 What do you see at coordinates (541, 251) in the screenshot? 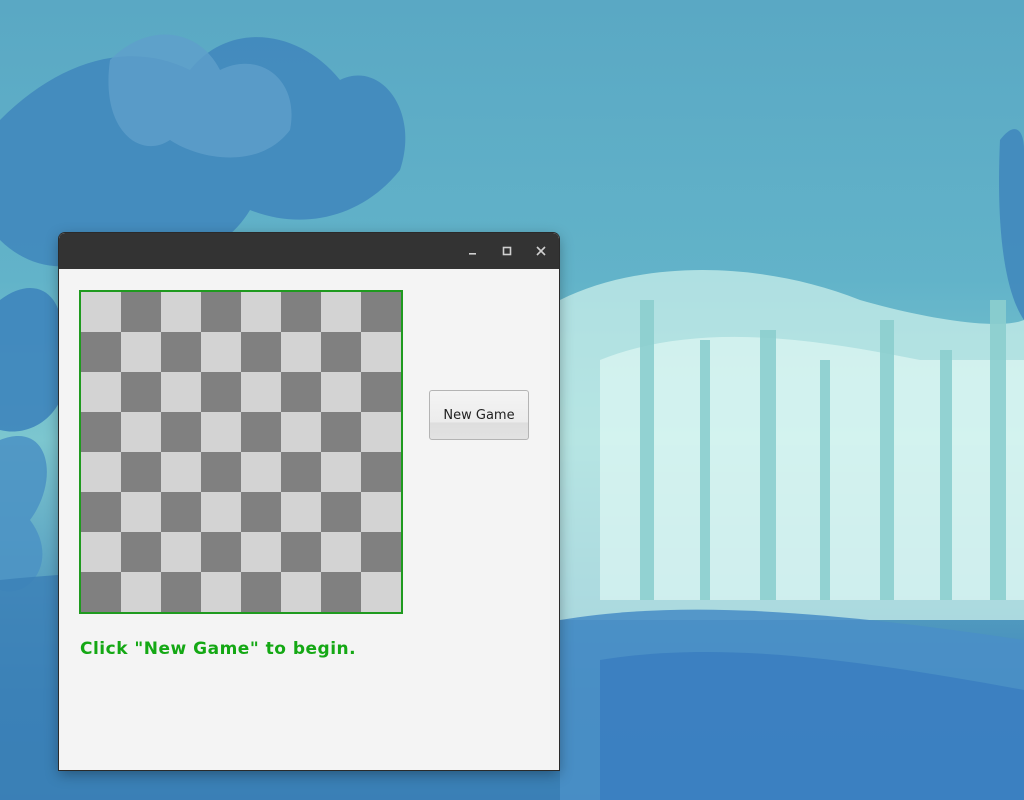
I see `close-icon` at bounding box center [541, 251].